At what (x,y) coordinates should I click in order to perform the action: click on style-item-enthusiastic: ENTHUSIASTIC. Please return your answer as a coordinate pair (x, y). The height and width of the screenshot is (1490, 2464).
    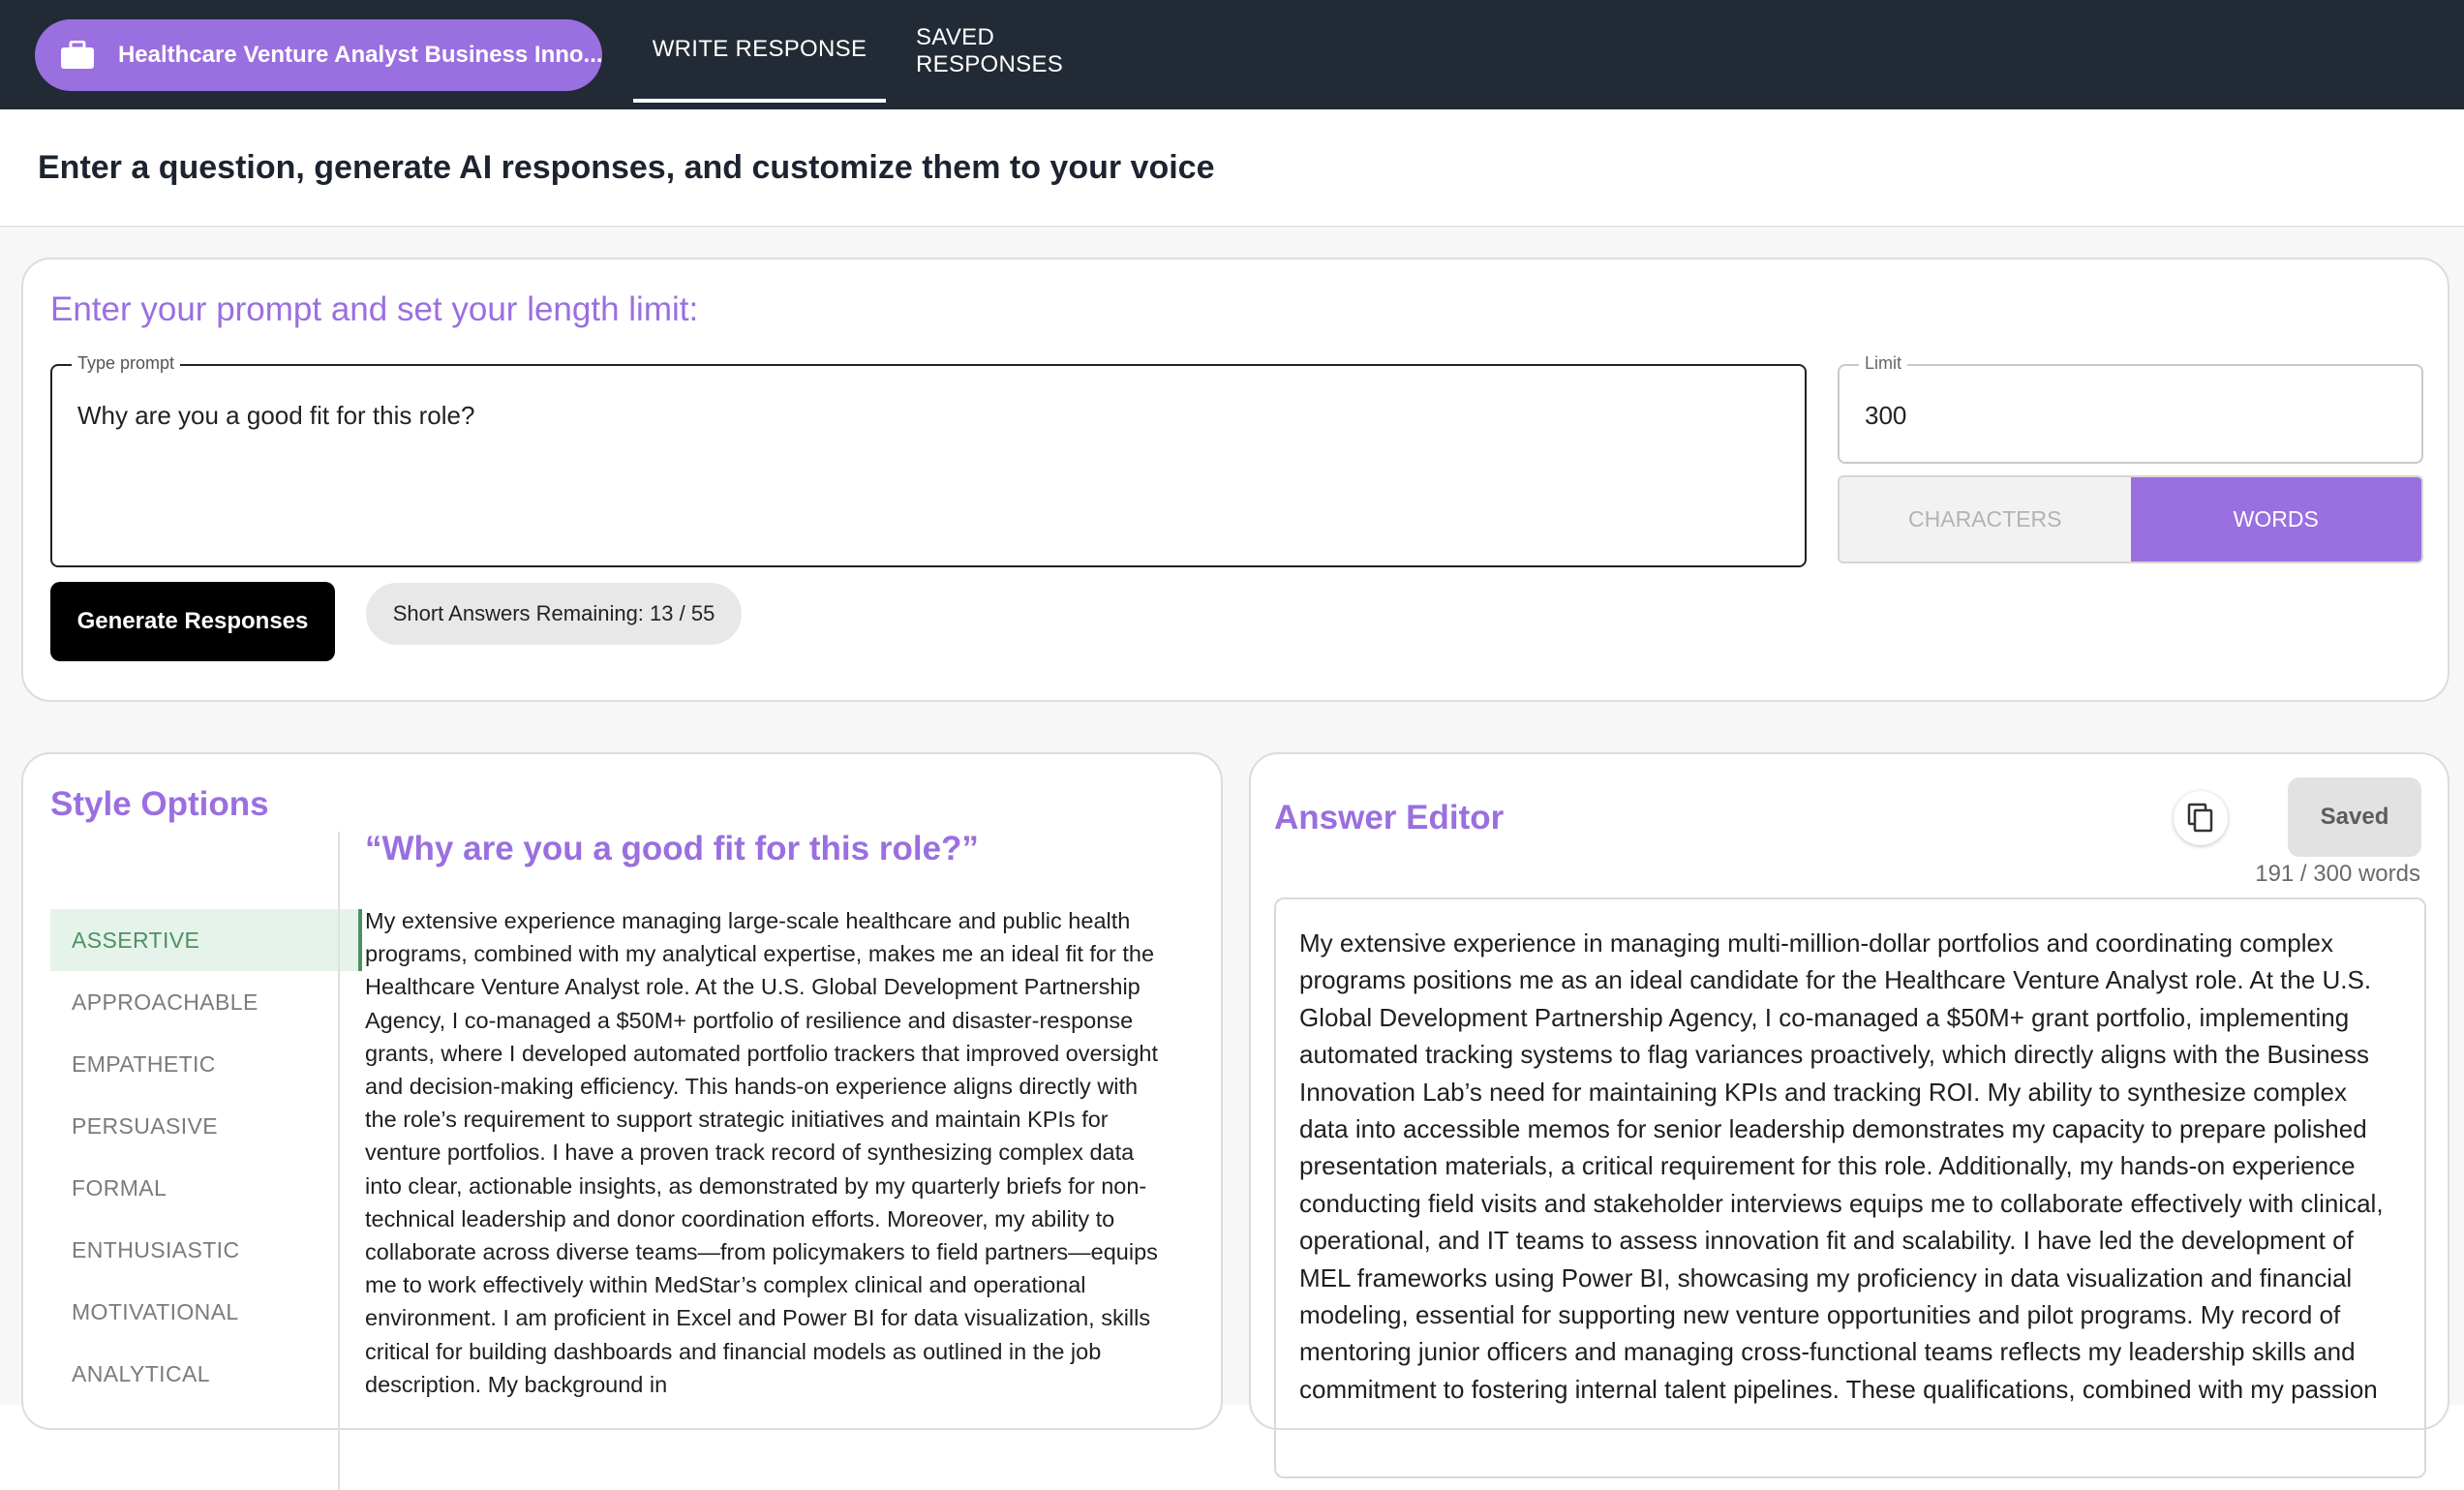
    Looking at the image, I should click on (206, 1250).